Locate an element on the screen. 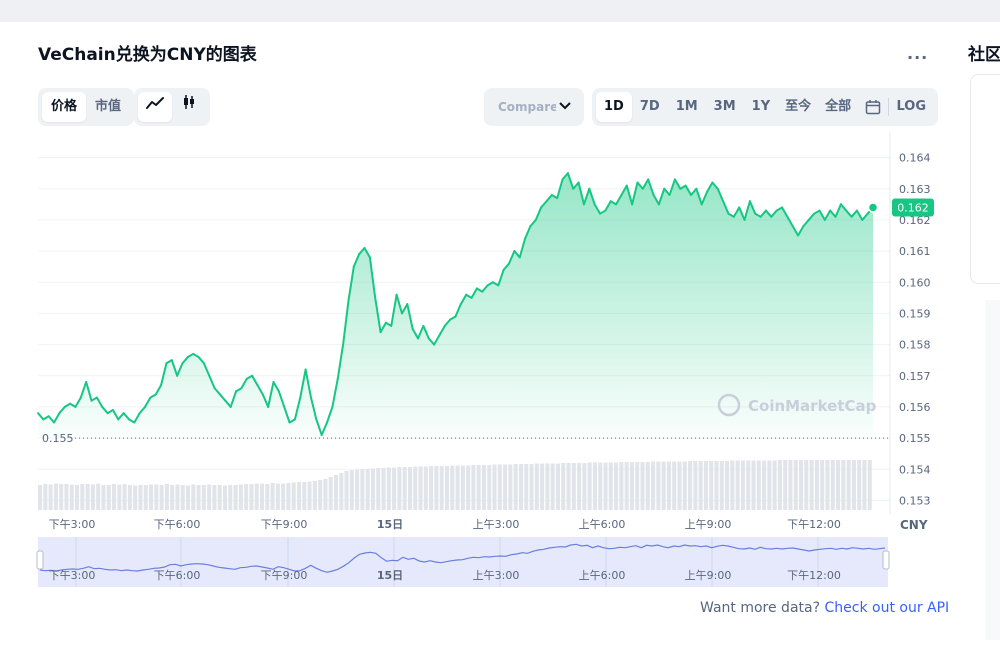 This screenshot has height=650, width=1000. compare-select: Compare with is located at coordinates (534, 107).